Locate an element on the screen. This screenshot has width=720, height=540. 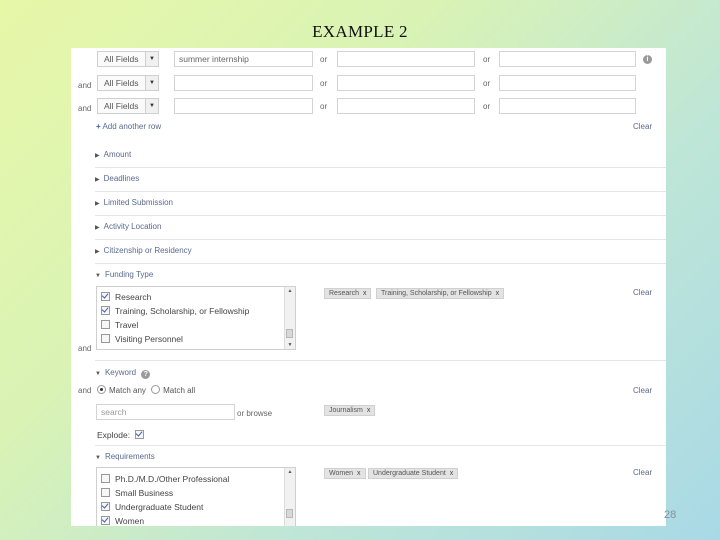
clear-requirements-button: Clear is located at coordinates (642, 472).